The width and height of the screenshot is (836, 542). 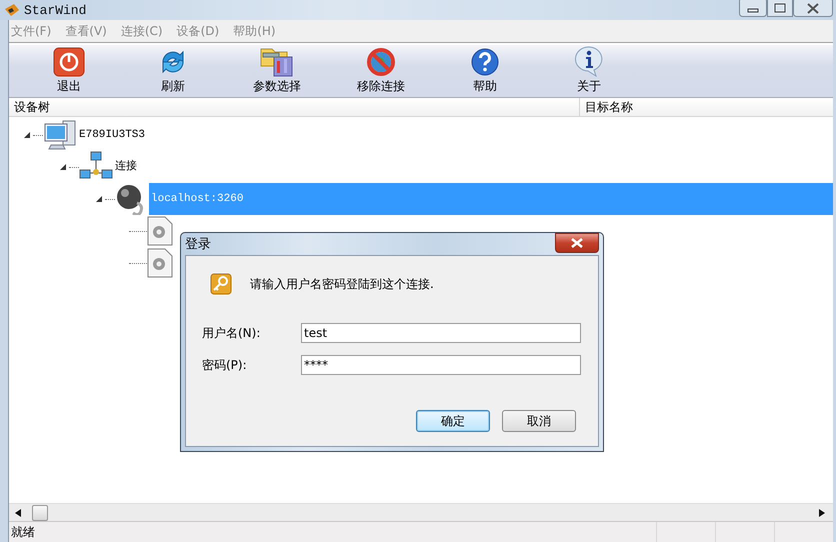 I want to click on close-icon, so click(x=577, y=243).